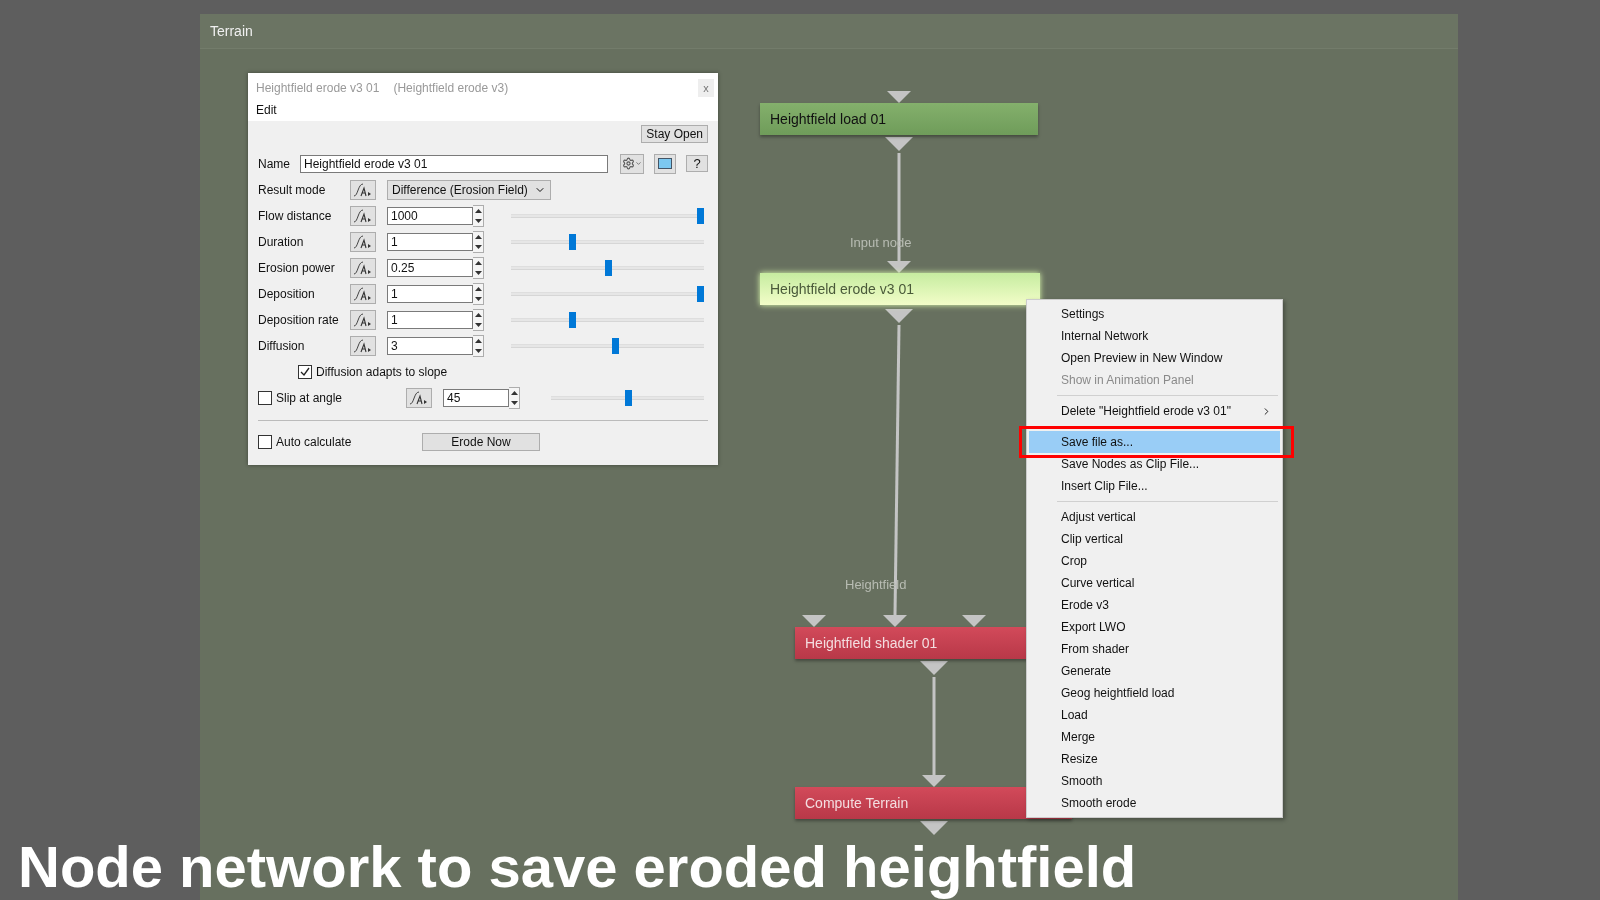 The width and height of the screenshot is (1600, 900). I want to click on dialog-subtitle: (Heightfield erode v3), so click(451, 88).